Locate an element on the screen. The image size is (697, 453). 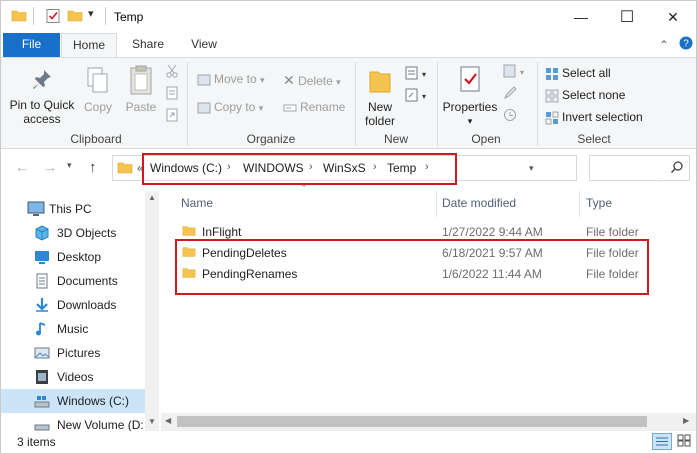
nav-item-label: New Volume (D: is located at coordinates (100, 425).